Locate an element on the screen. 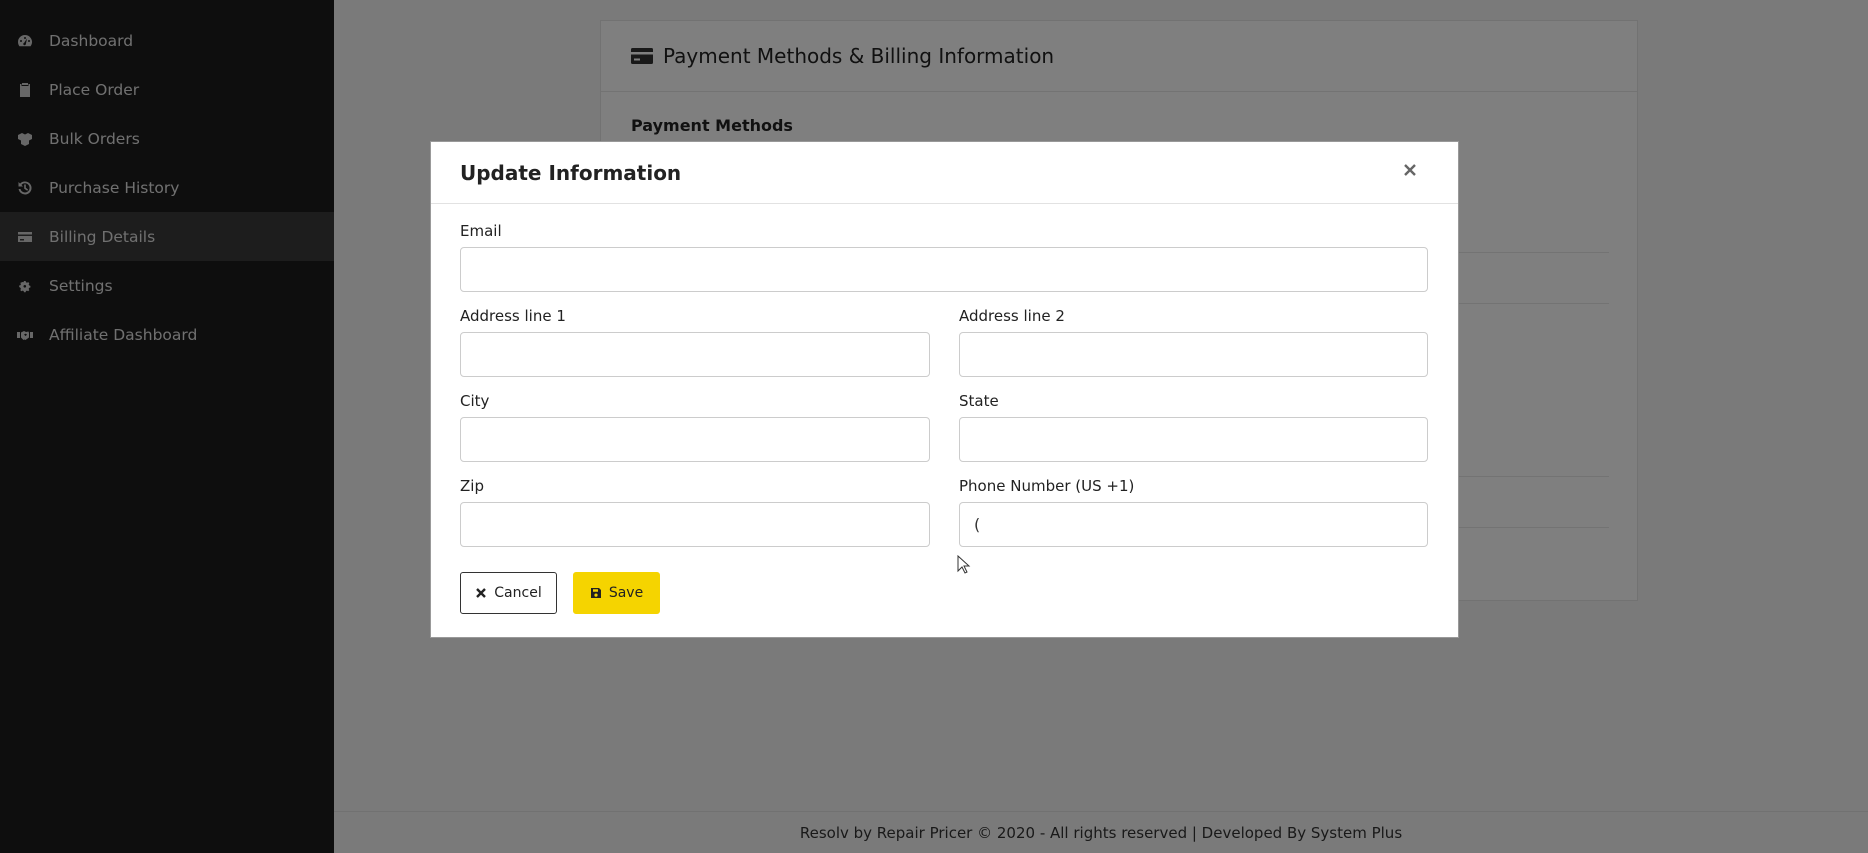 The width and height of the screenshot is (1868, 853). state-field is located at coordinates (1193, 439).